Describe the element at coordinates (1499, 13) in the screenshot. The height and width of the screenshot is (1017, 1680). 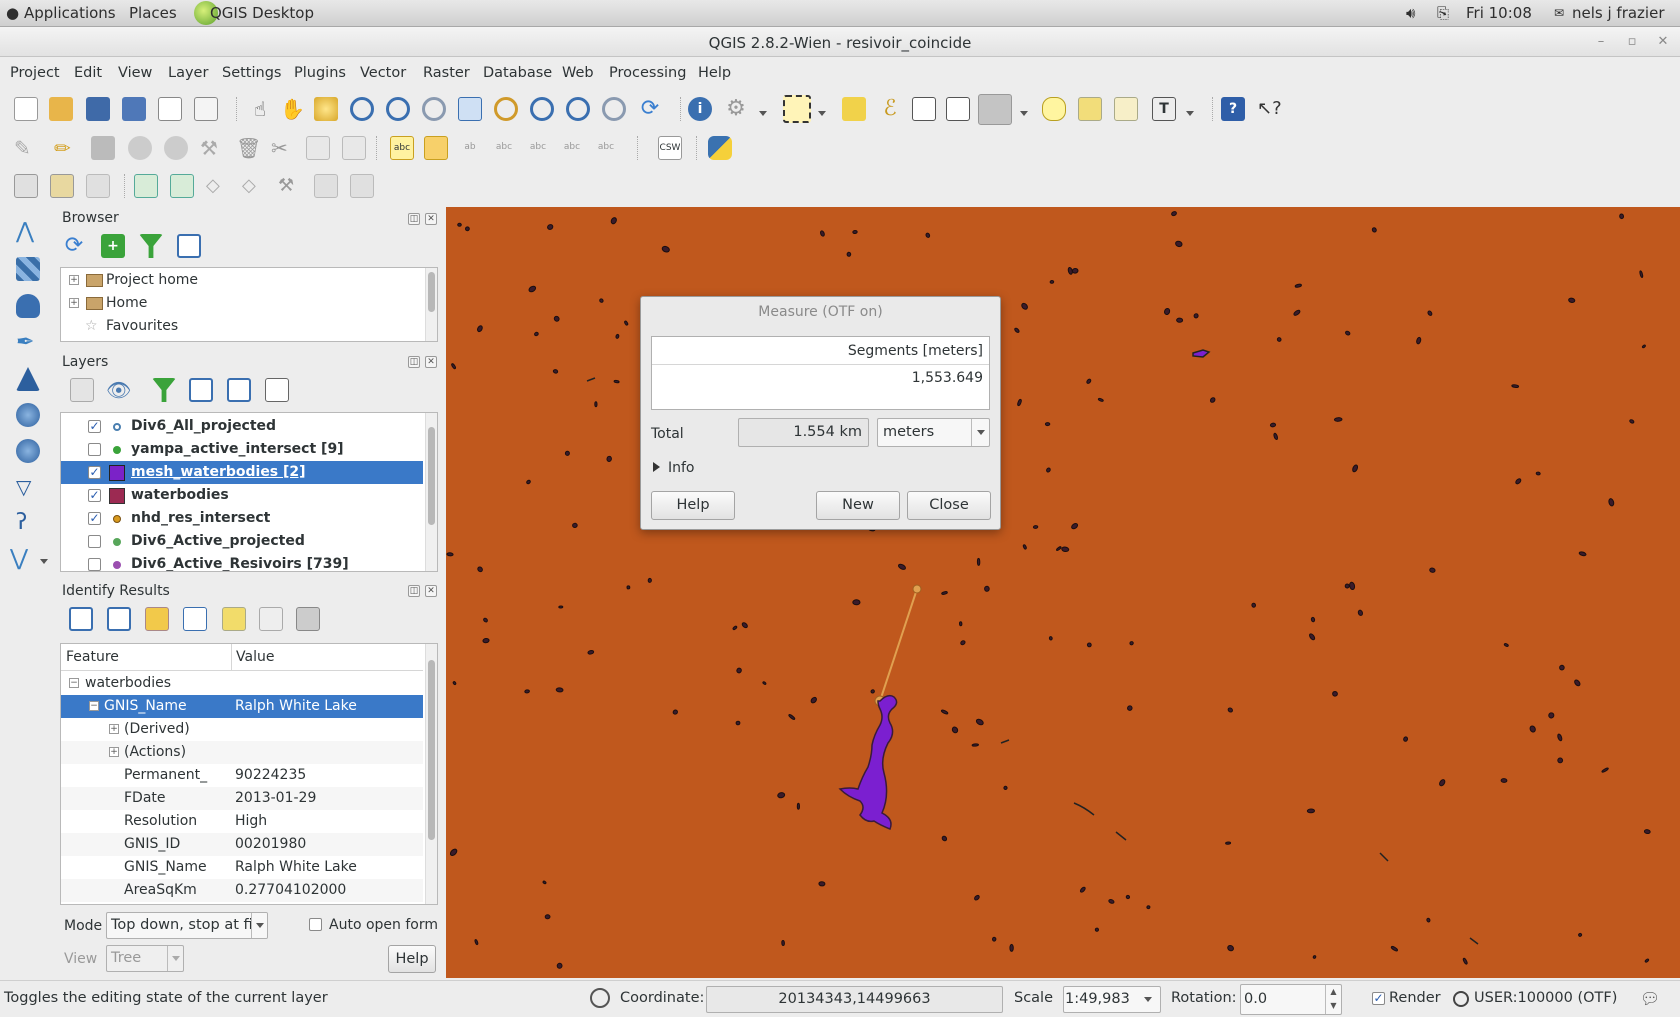
I see `clock: Fri 10:08` at that location.